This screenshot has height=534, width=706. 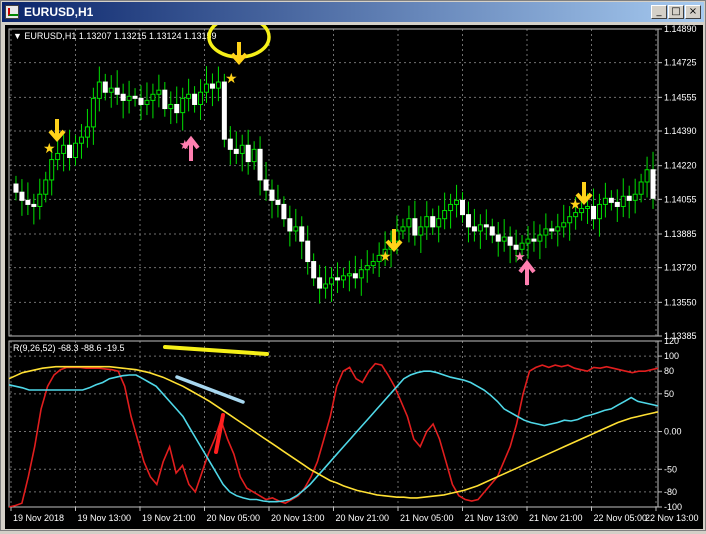 What do you see at coordinates (527, 272) in the screenshot?
I see `up-arrow-icon` at bounding box center [527, 272].